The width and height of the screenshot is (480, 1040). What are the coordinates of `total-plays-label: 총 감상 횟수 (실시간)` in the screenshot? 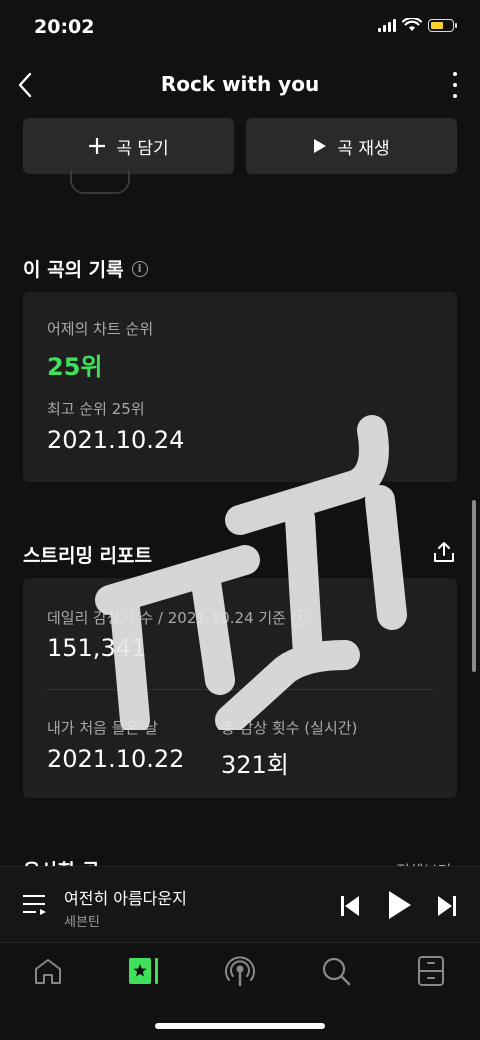 It's located at (289, 728).